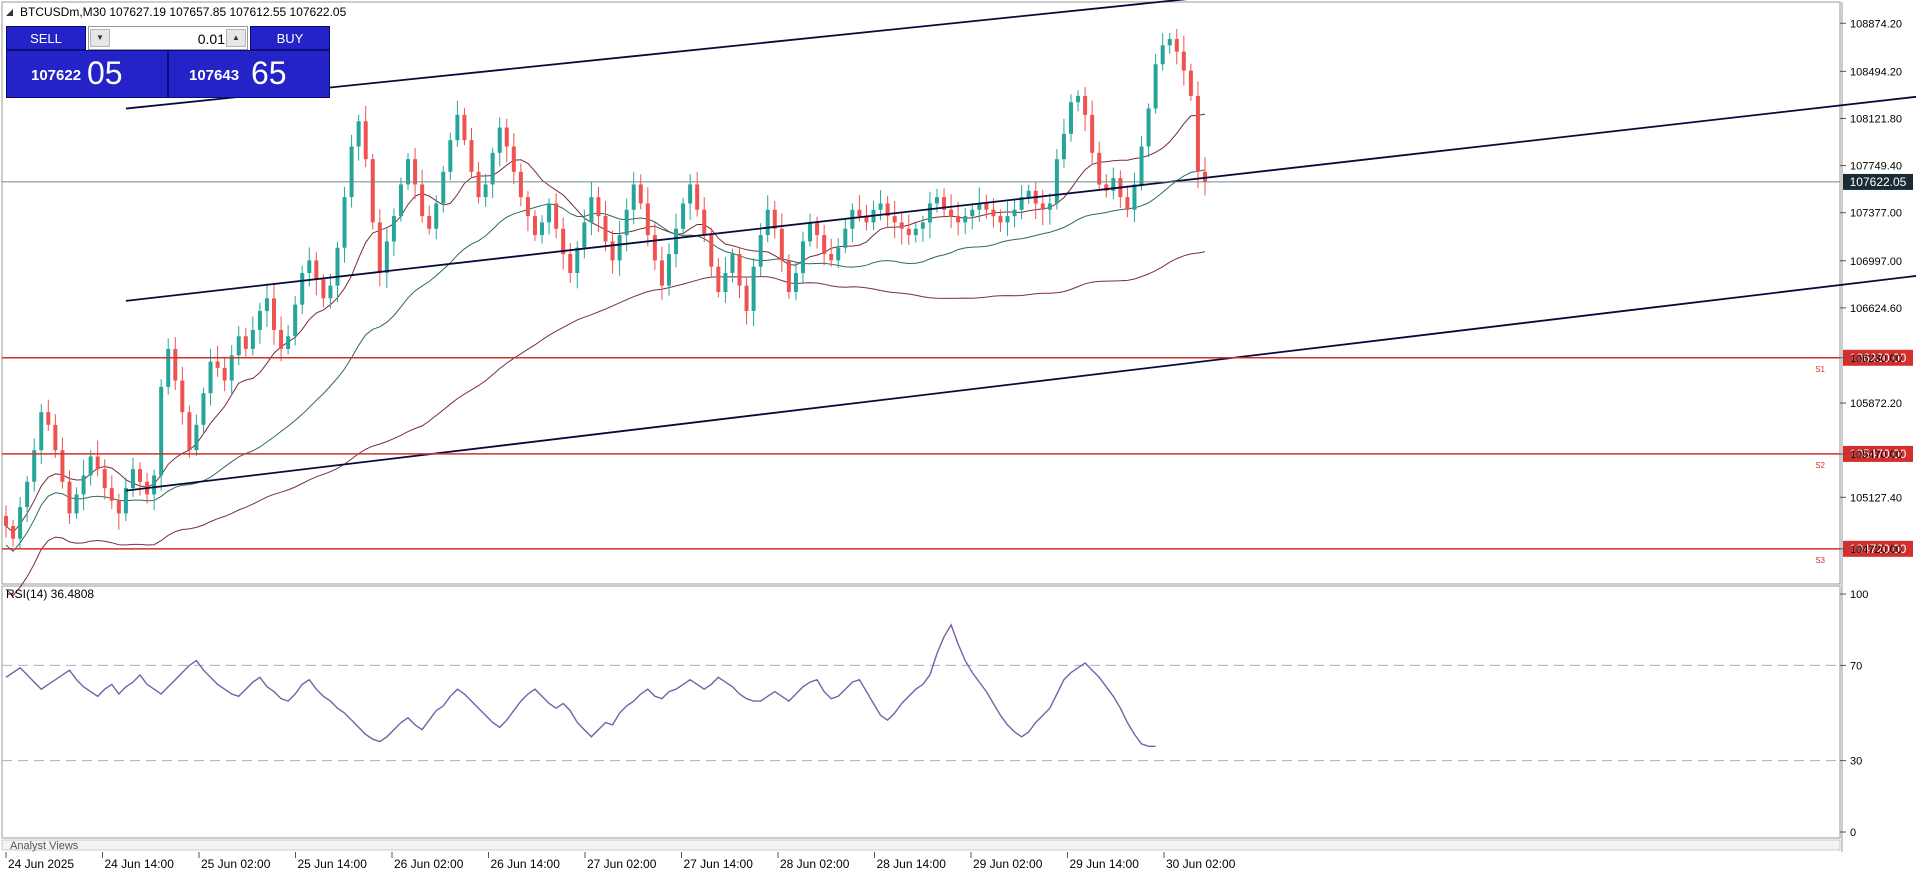 The image size is (1916, 874). I want to click on time-tick-label: 26 Jun 02:00, so click(429, 864).